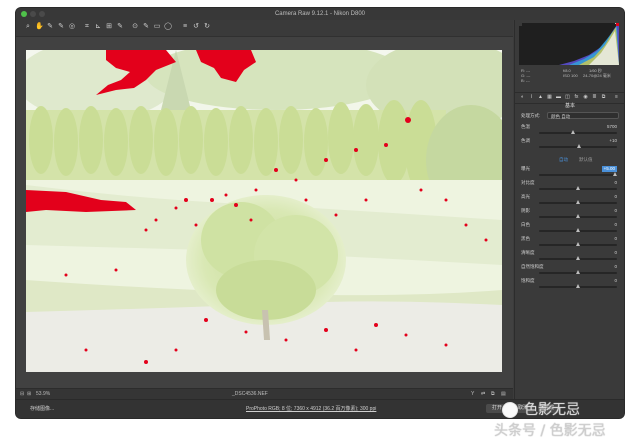 Image resolution: width=640 pixels, height=447 pixels. I want to click on adjustment-brush-icon: ✎, so click(146, 27).